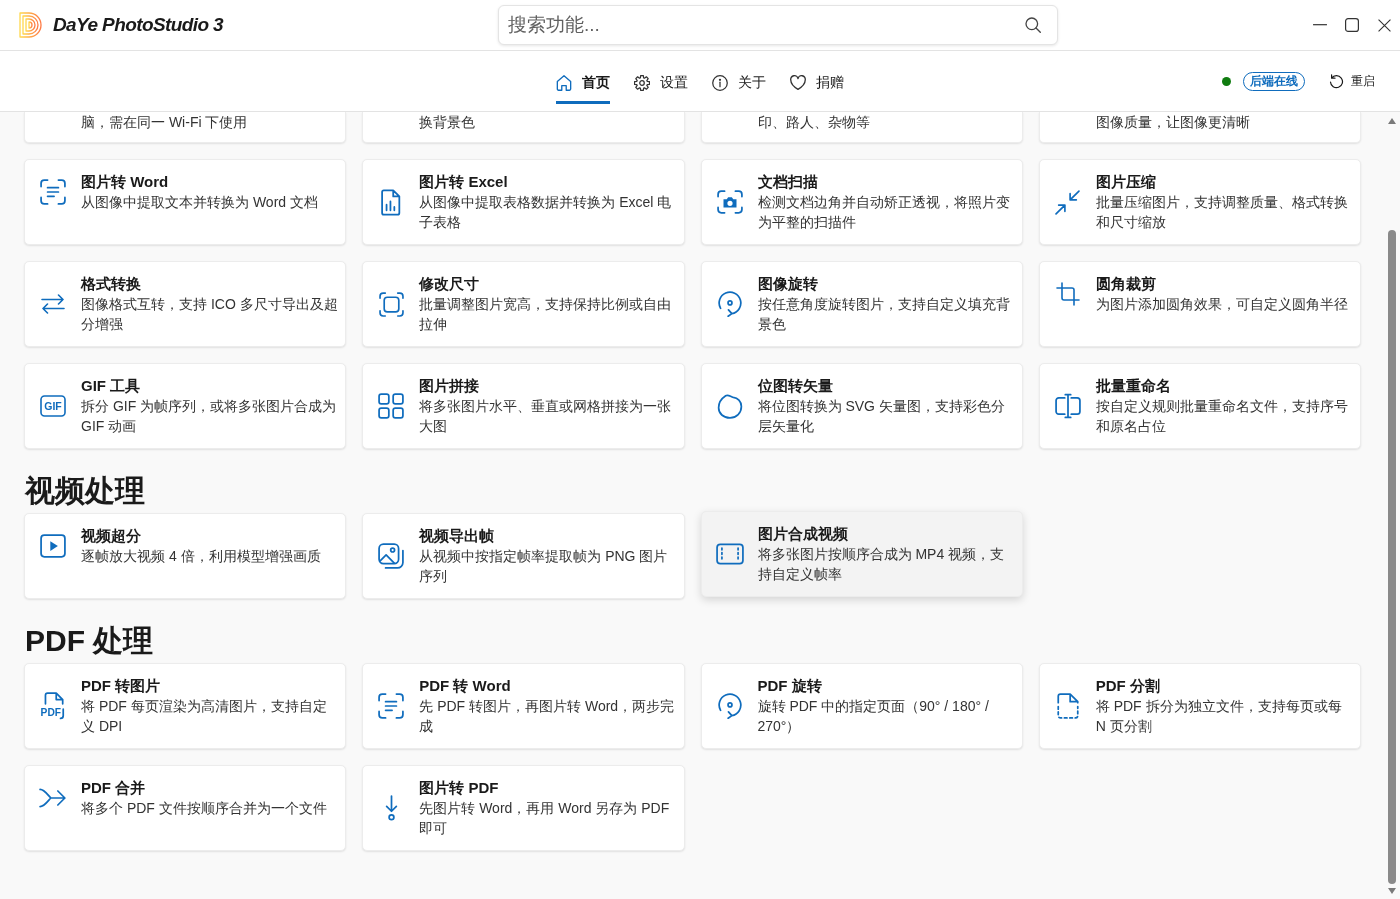  I want to click on crop-icon, so click(1067, 294).